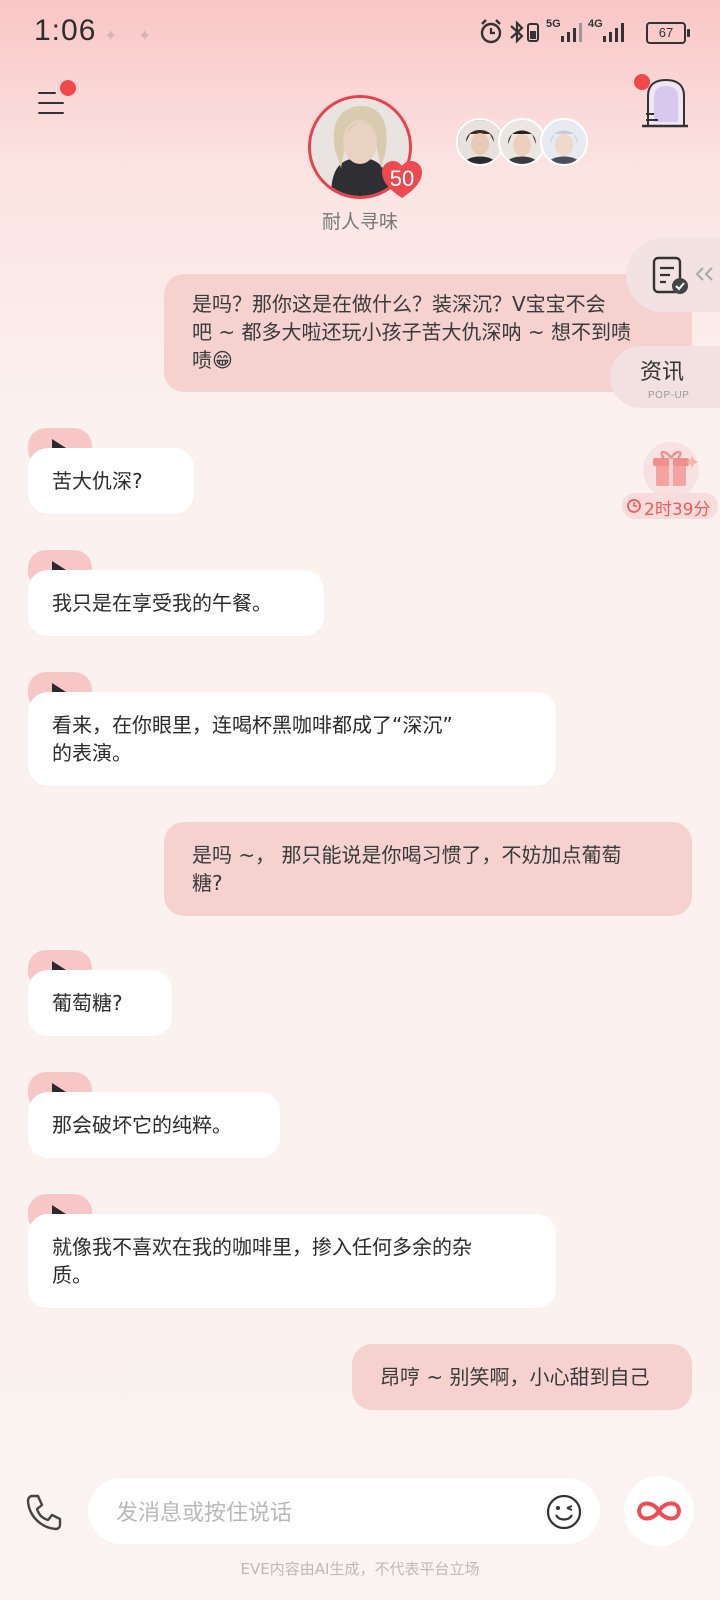  I want to click on message-line: 的表演。, so click(92, 753).